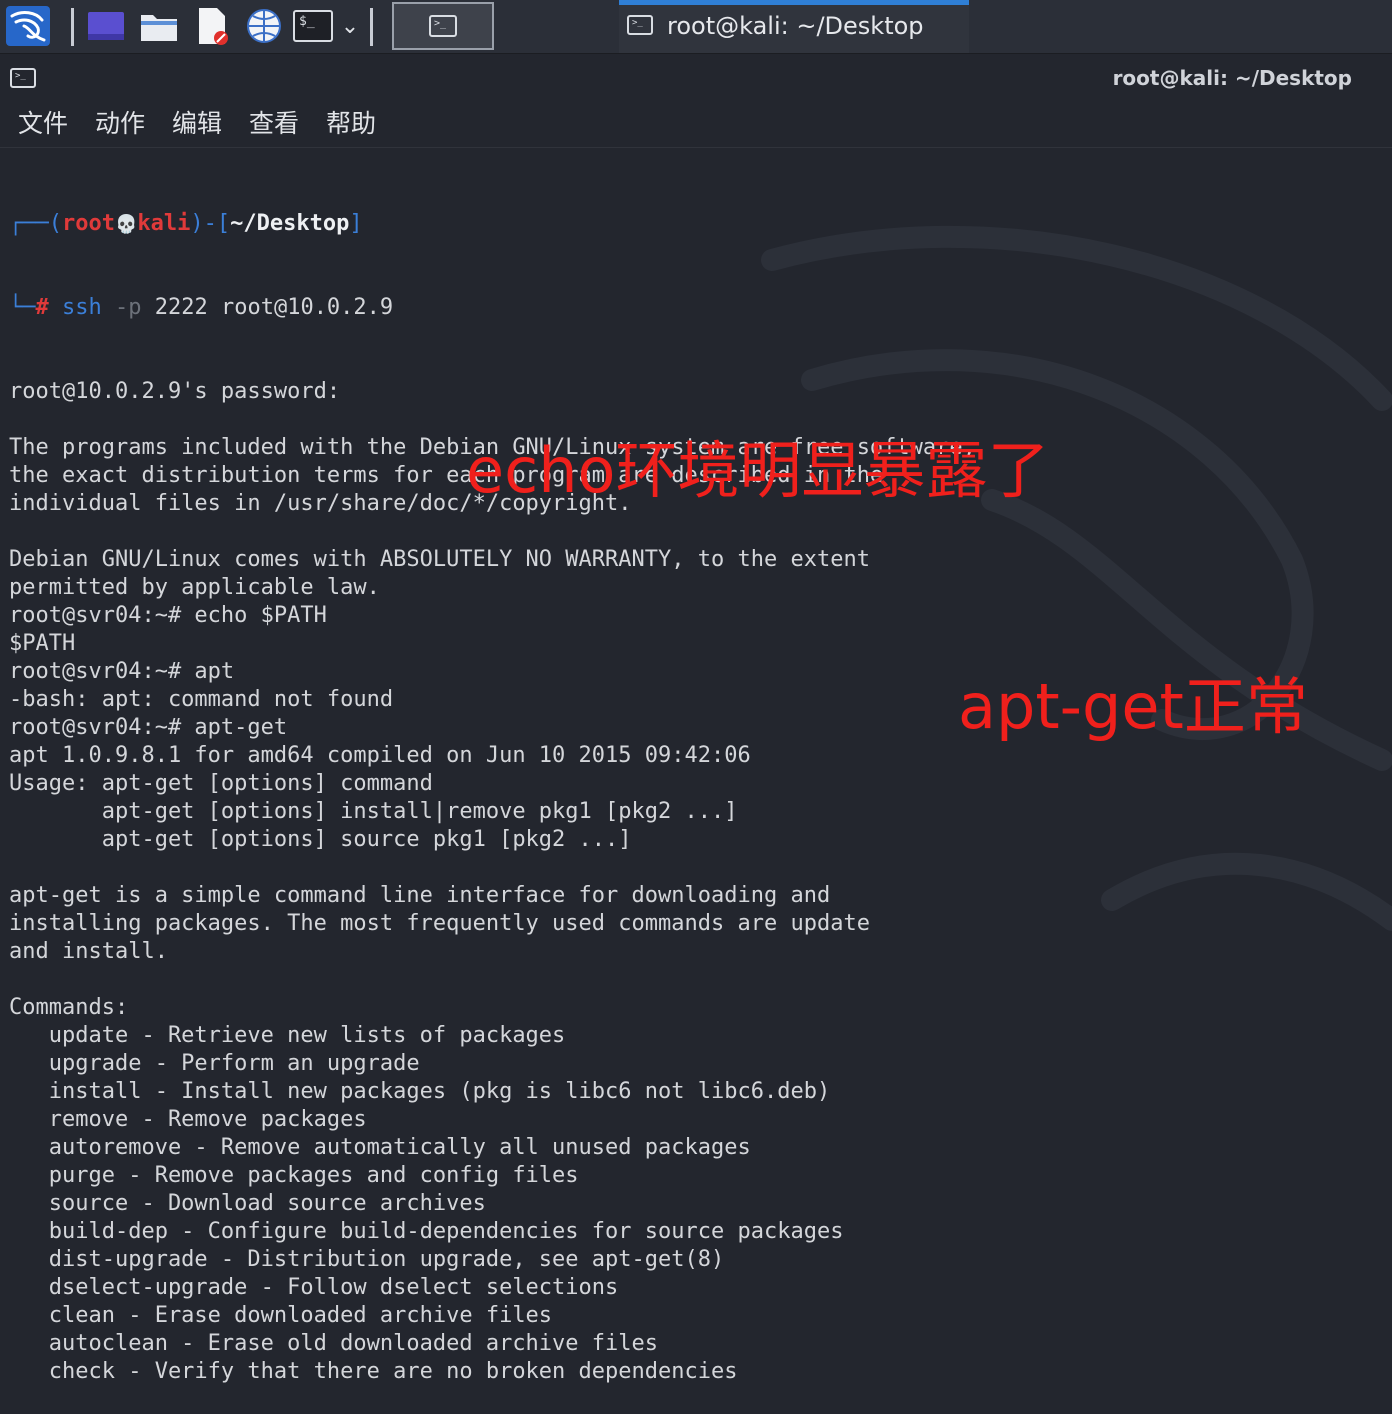 This screenshot has height=1414, width=1392. What do you see at coordinates (69, 1007) in the screenshot?
I see `terminal-line: Commands:` at bounding box center [69, 1007].